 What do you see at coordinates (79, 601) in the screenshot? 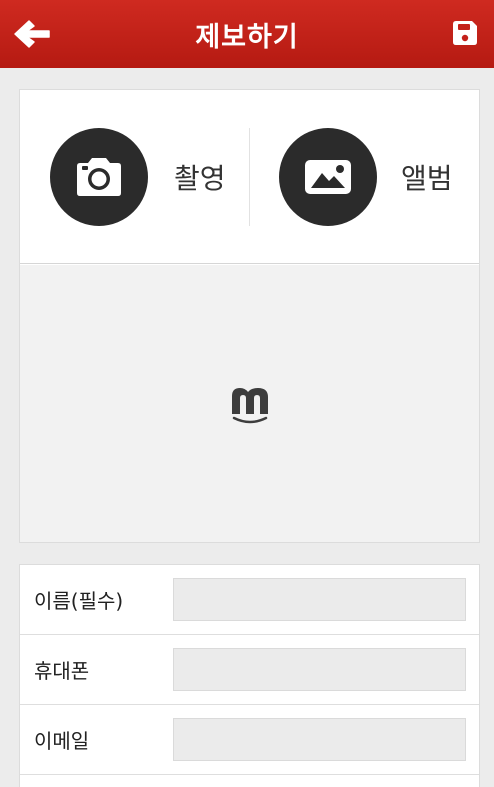
I see `name-label: 이름(필수)` at bounding box center [79, 601].